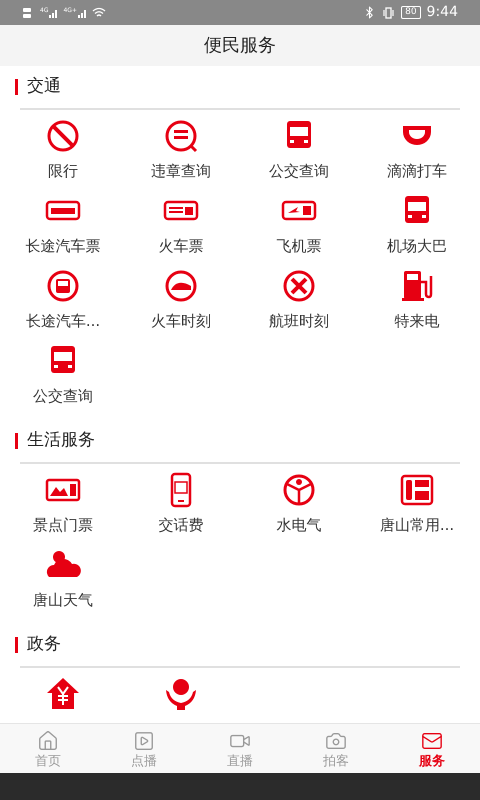  What do you see at coordinates (417, 321) in the screenshot?
I see `service-label: 特来电` at bounding box center [417, 321].